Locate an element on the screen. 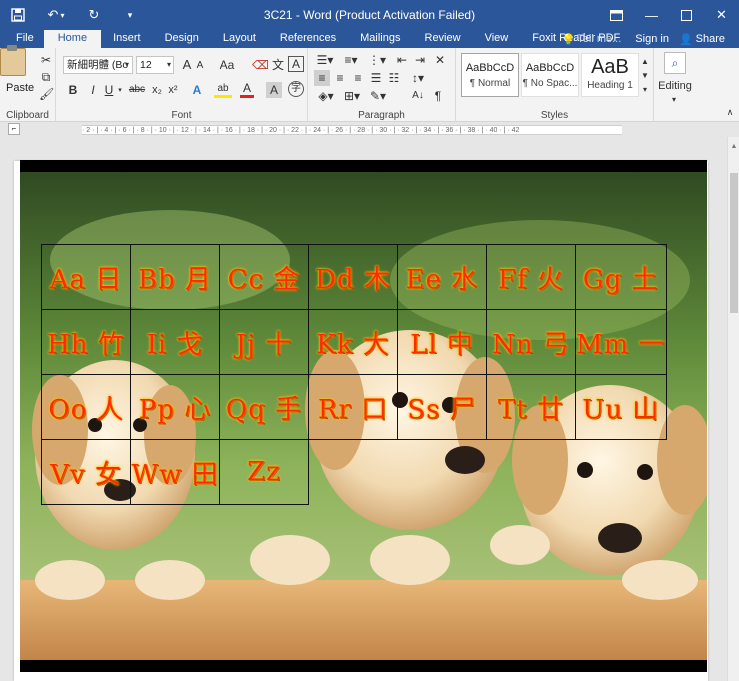 This screenshot has width=739, height=681. bullets-icon: ☰▾ is located at coordinates (325, 60).